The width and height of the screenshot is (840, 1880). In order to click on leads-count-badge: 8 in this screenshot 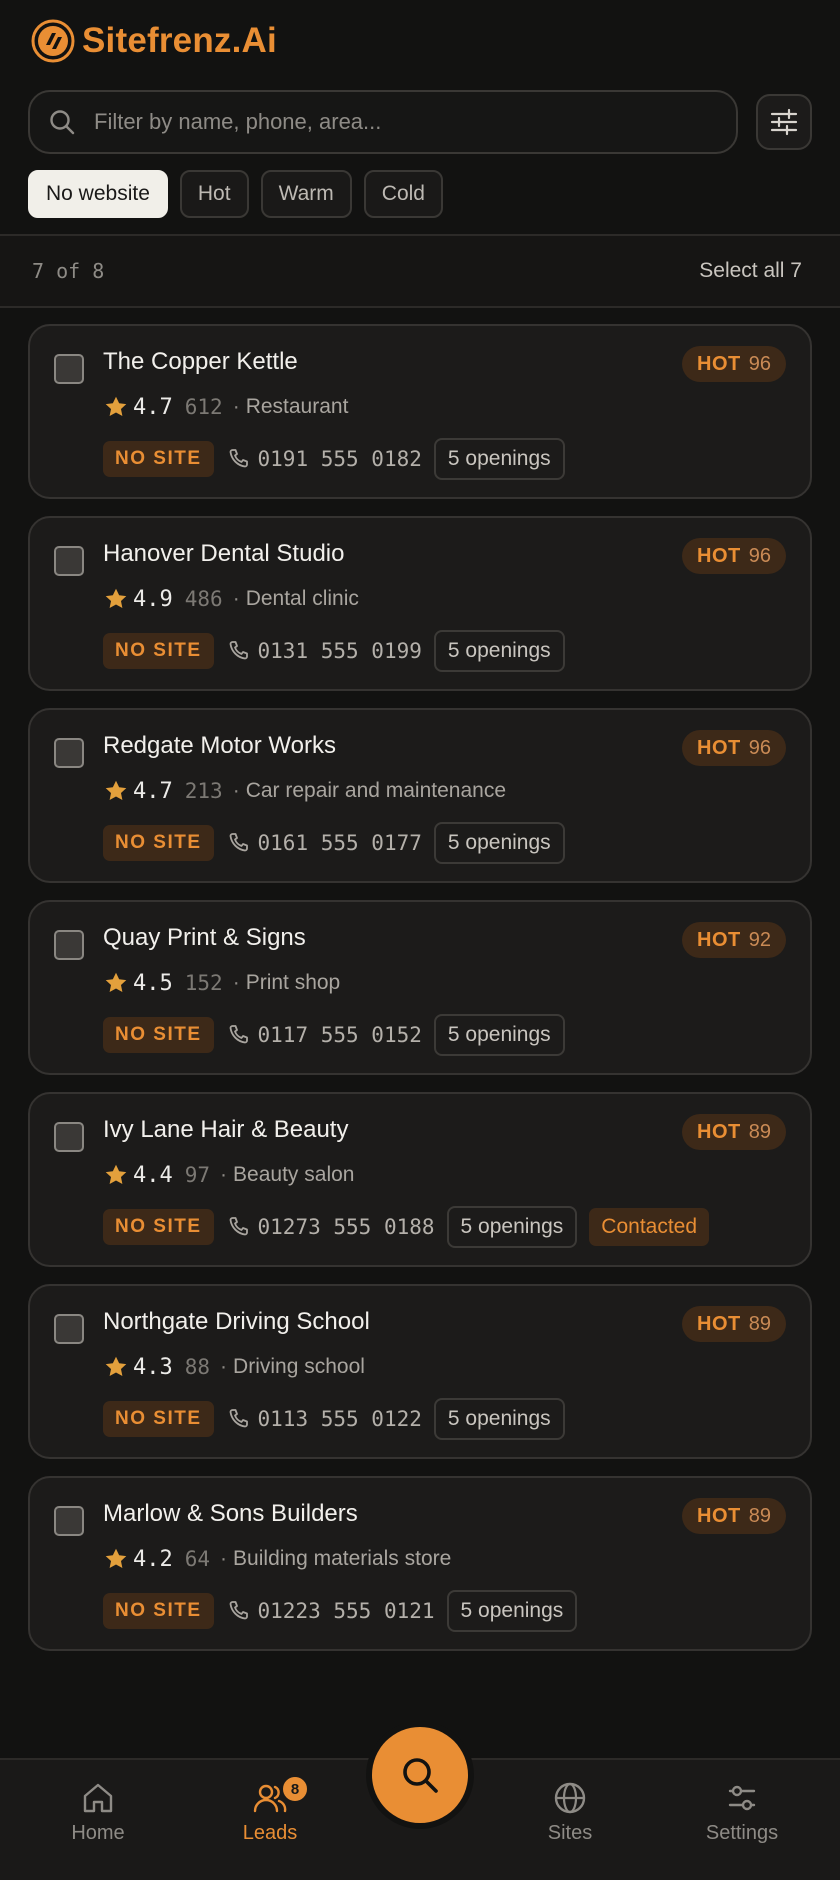, I will do `click(295, 1789)`.